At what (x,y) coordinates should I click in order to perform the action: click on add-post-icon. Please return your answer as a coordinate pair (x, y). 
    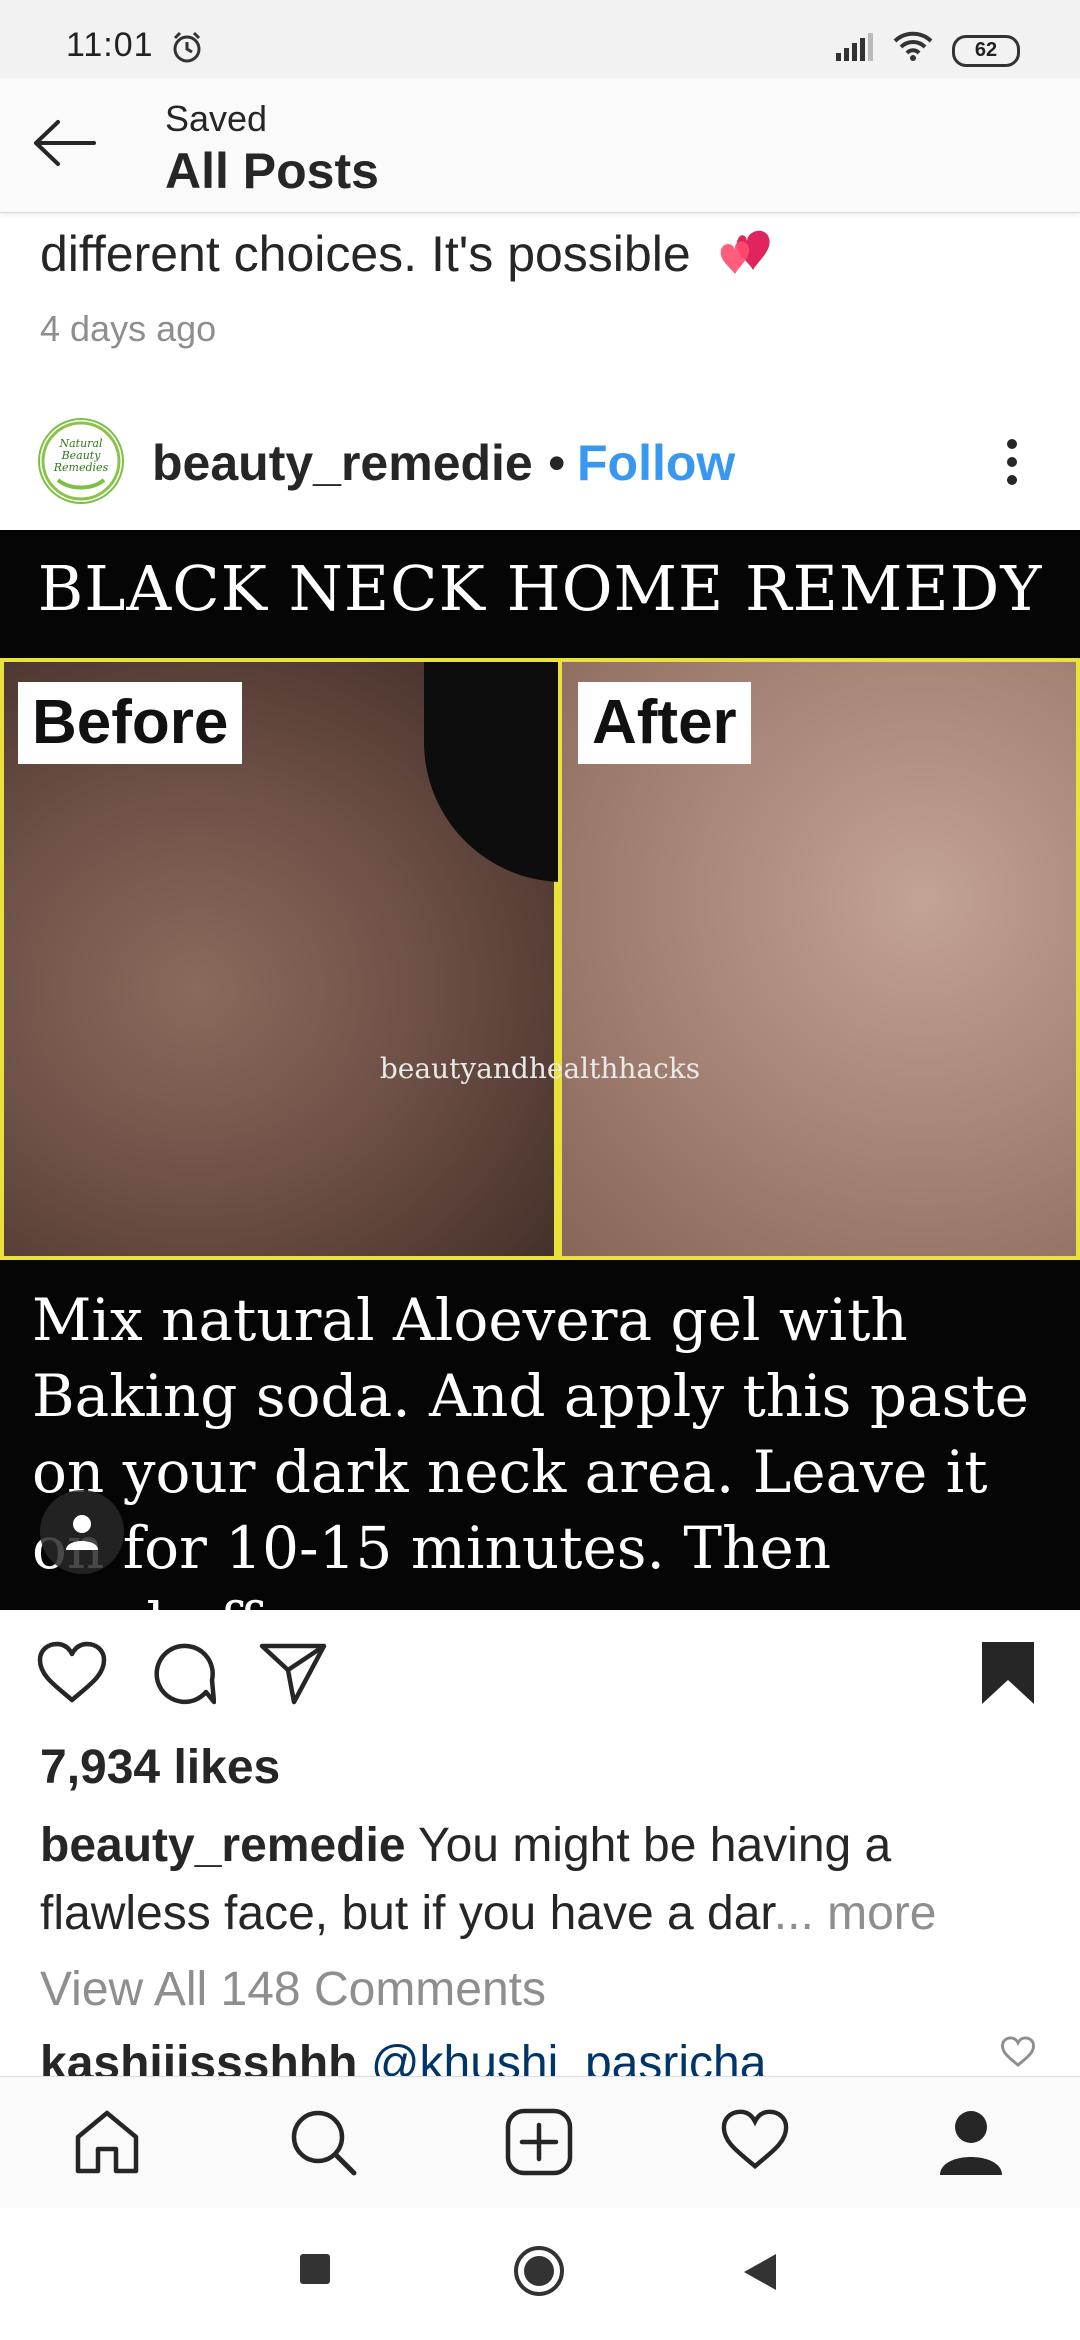
    Looking at the image, I should click on (539, 2144).